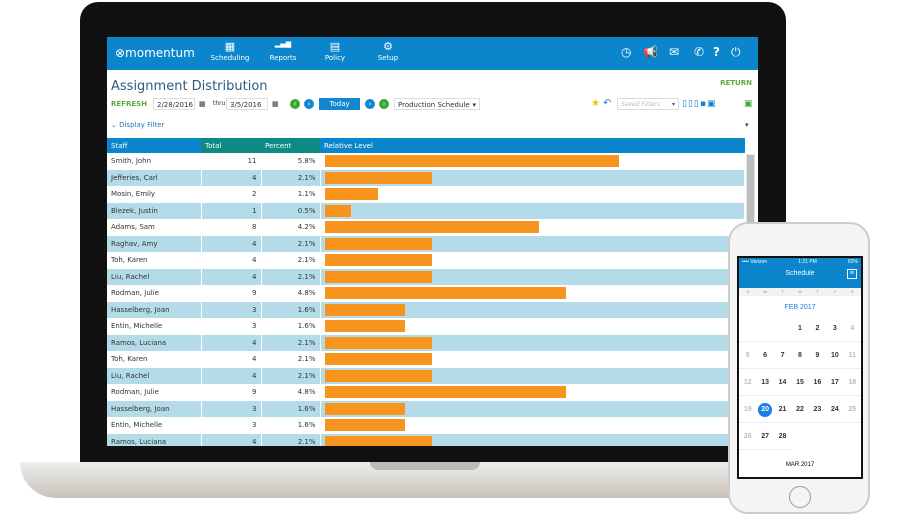 Image resolution: width=900 pixels, height=520 pixels. What do you see at coordinates (137, 125) in the screenshot?
I see `display-filter-toggle: ⌄ Display Filter` at bounding box center [137, 125].